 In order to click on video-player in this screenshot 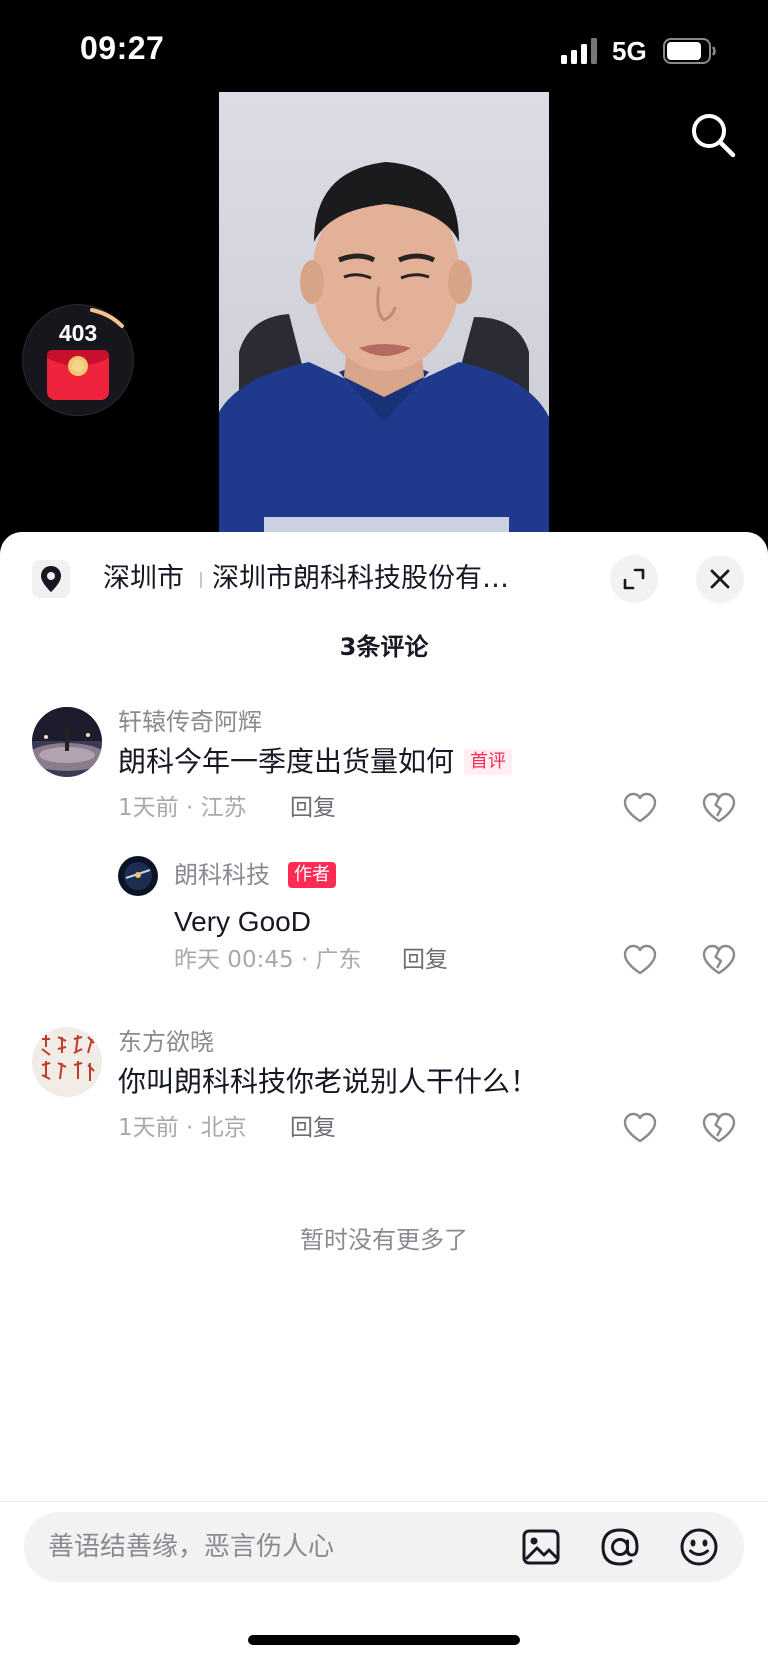, I will do `click(384, 312)`.